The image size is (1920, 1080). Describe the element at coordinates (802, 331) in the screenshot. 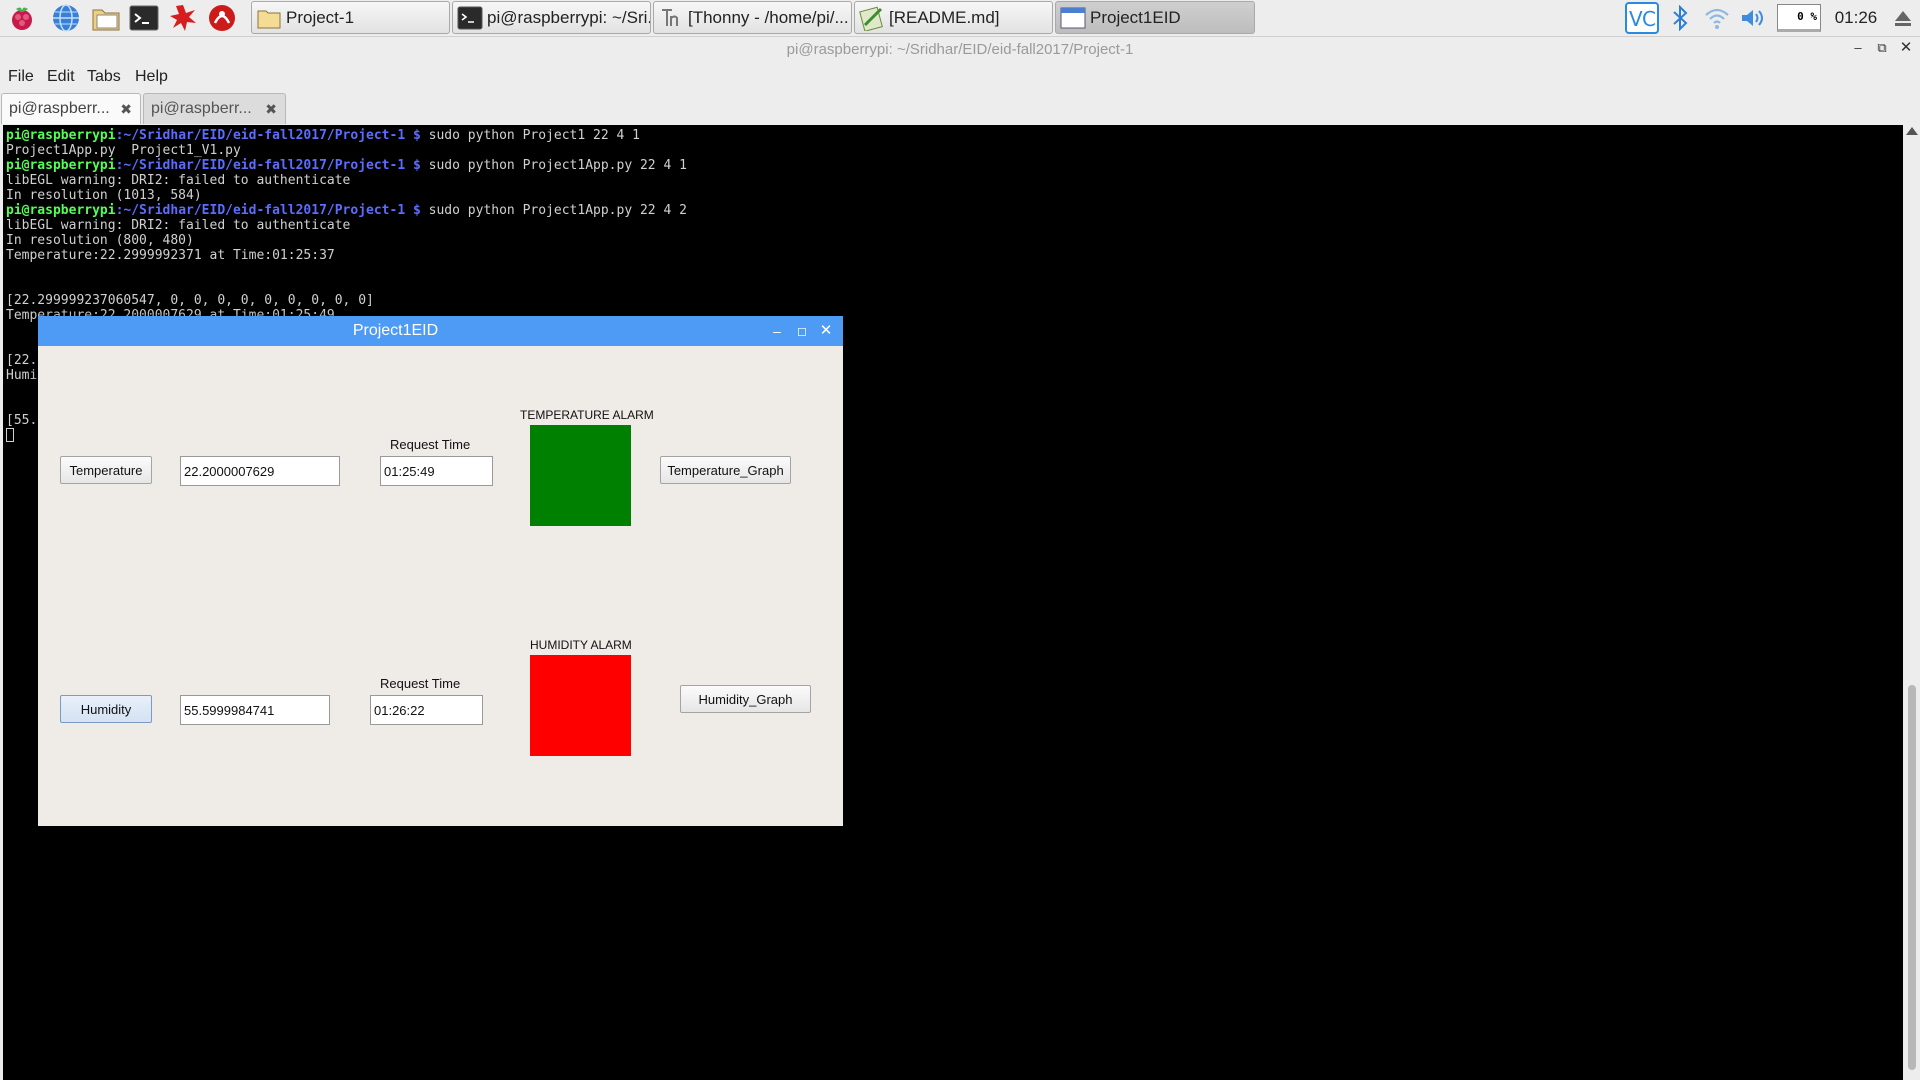

I see `maximize-icon: ◻` at that location.